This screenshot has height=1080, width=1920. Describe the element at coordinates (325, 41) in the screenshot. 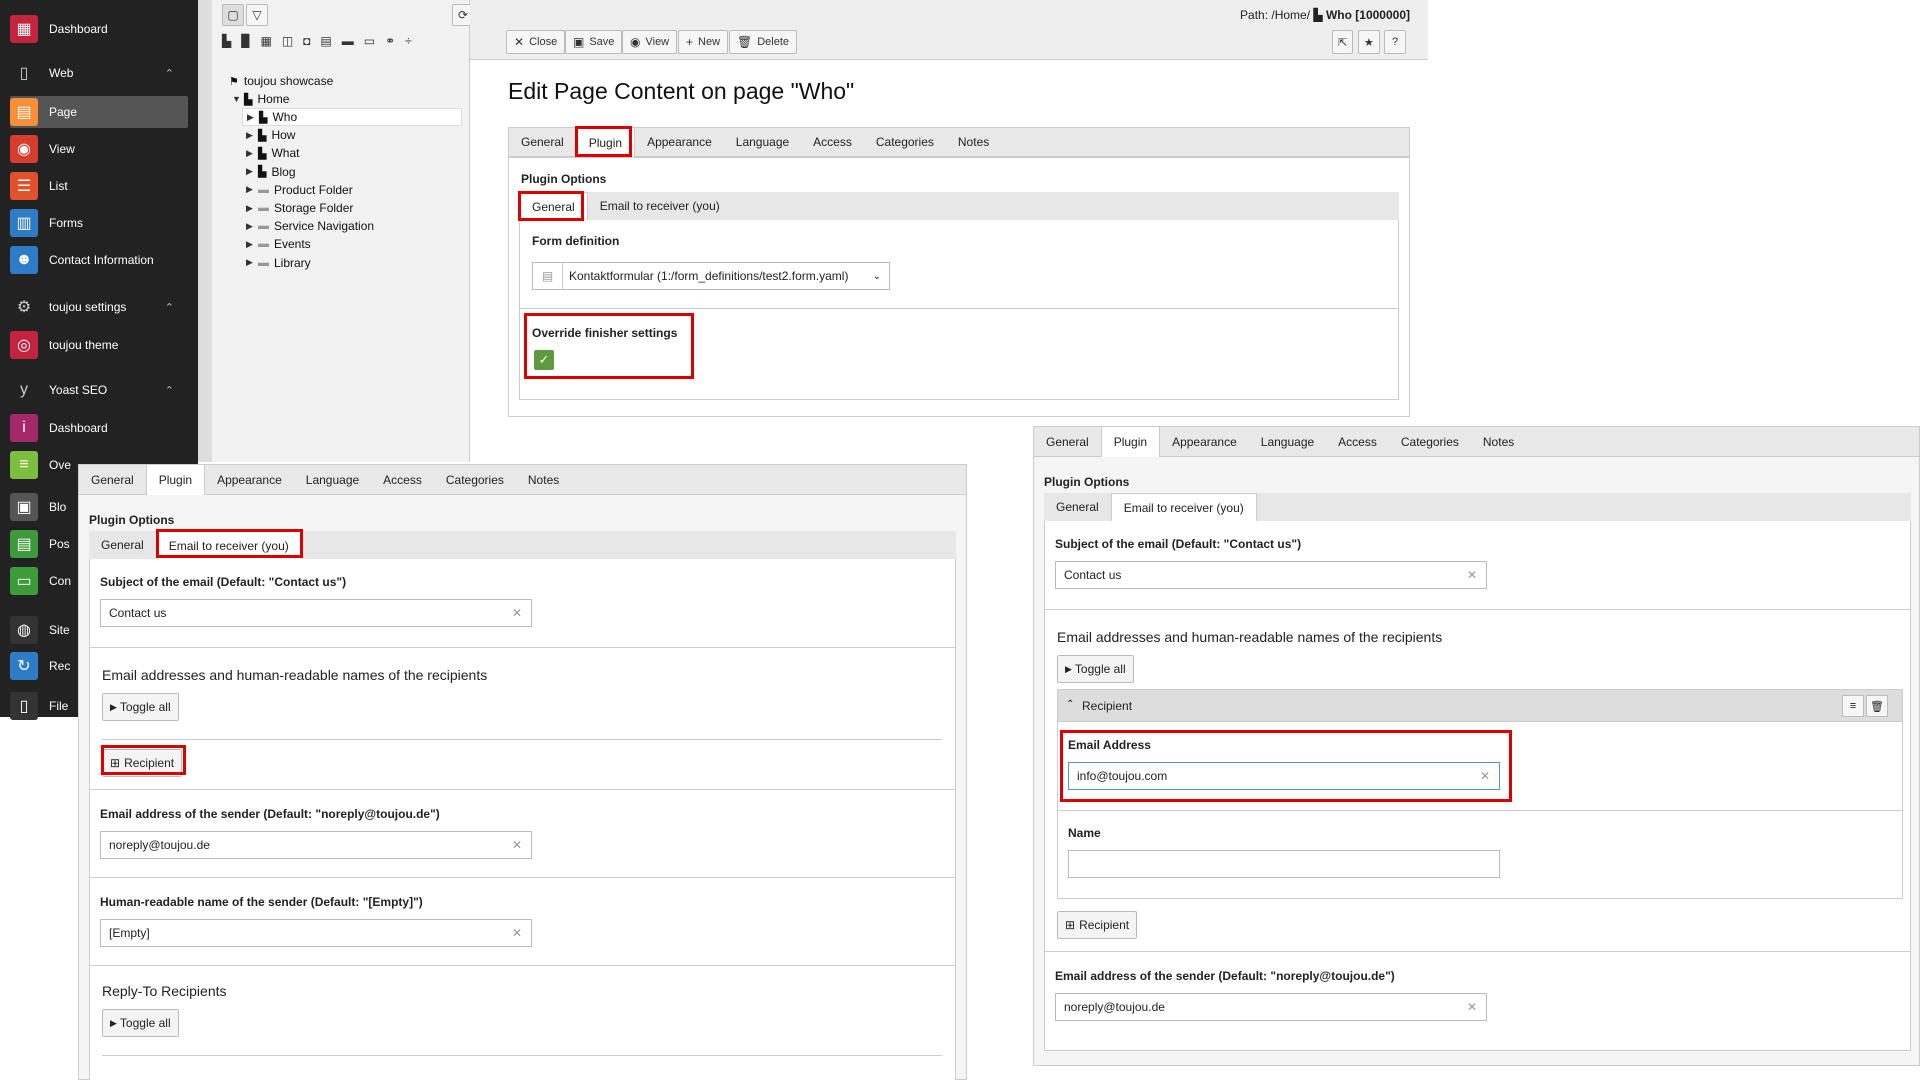

I see `link-page-icon: ▤` at that location.